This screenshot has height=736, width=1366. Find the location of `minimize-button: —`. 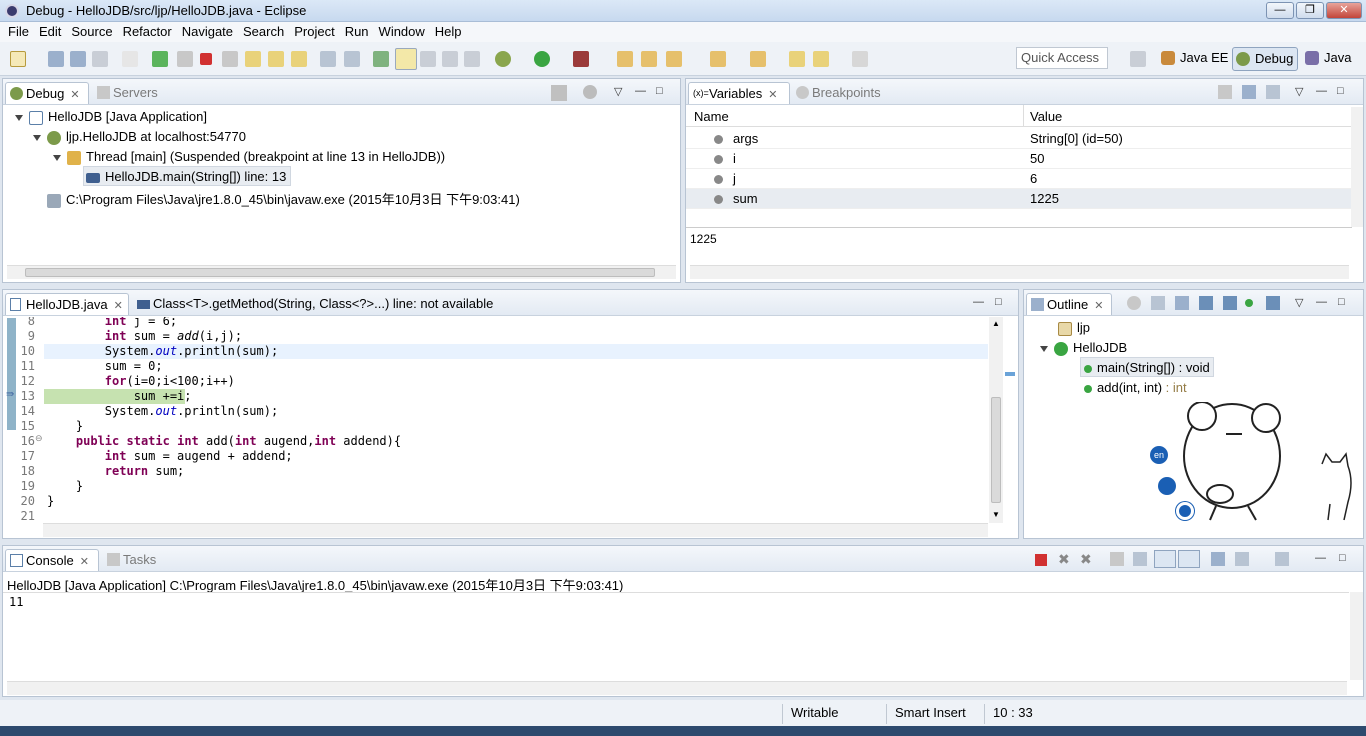

minimize-button: — is located at coordinates (1280, 10).